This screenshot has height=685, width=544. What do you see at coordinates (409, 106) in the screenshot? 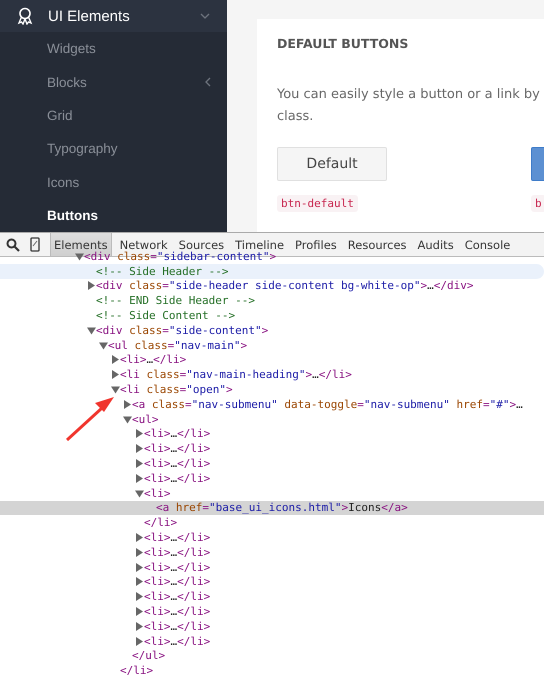
I see `description-text: You can easily style a button or a link by class.` at bounding box center [409, 106].